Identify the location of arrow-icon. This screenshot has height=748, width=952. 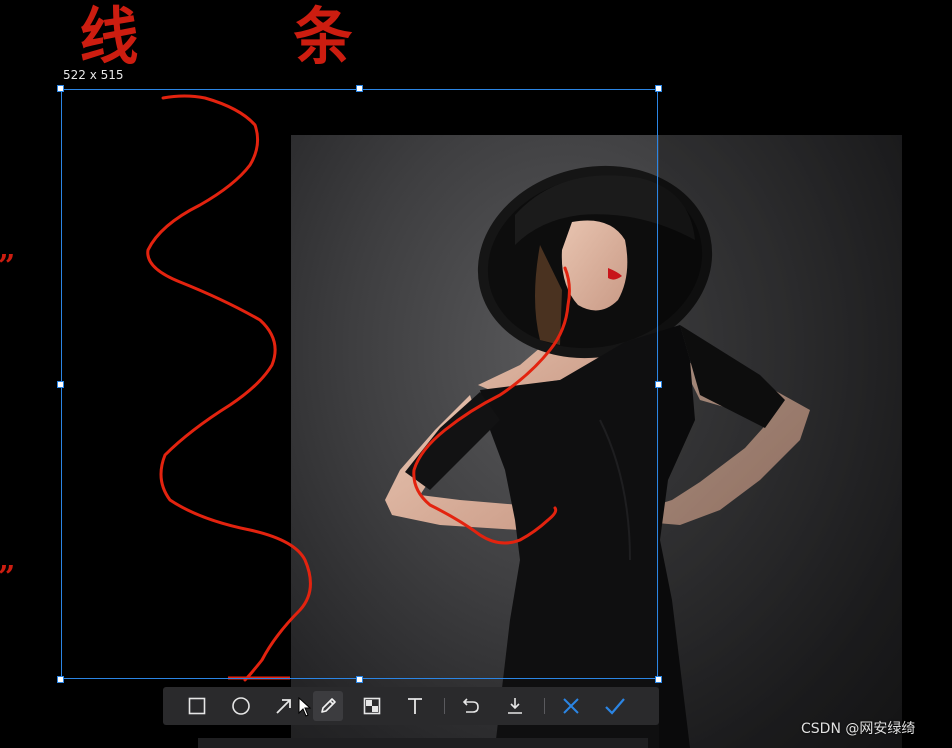
(283, 706).